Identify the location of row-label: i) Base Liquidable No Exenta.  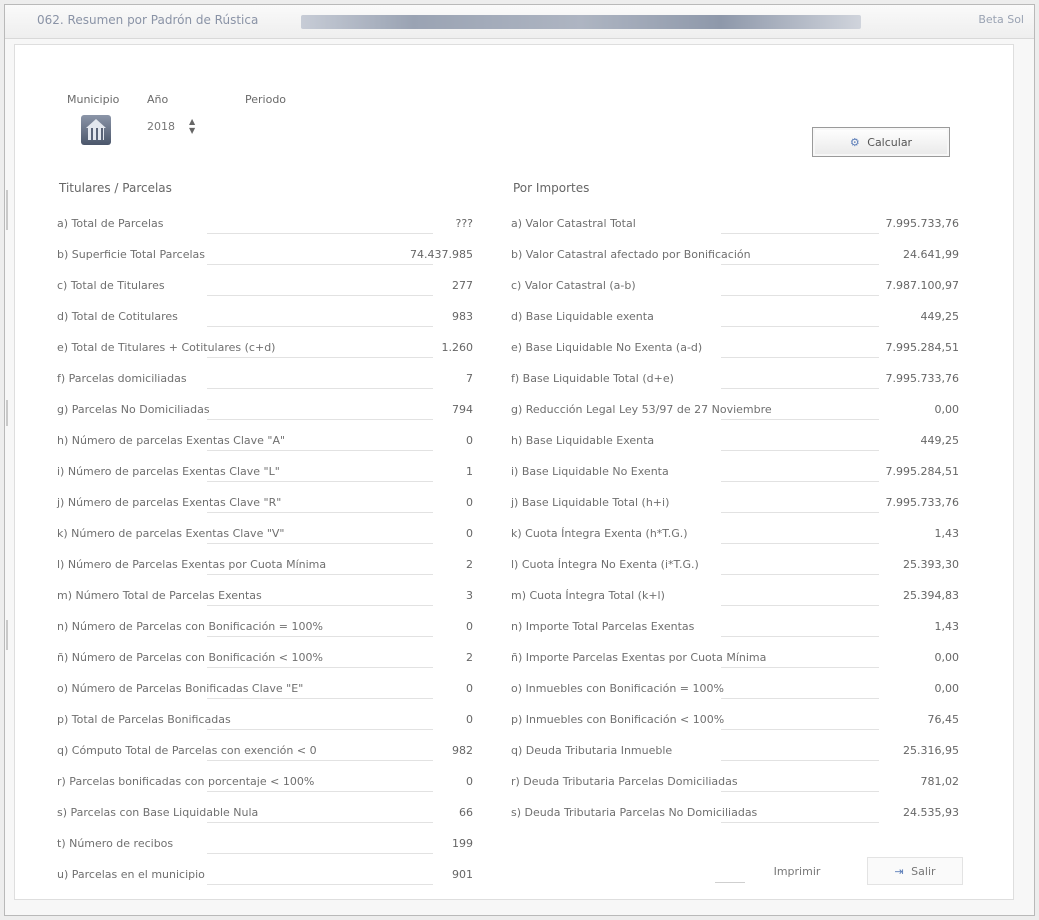
(590, 471).